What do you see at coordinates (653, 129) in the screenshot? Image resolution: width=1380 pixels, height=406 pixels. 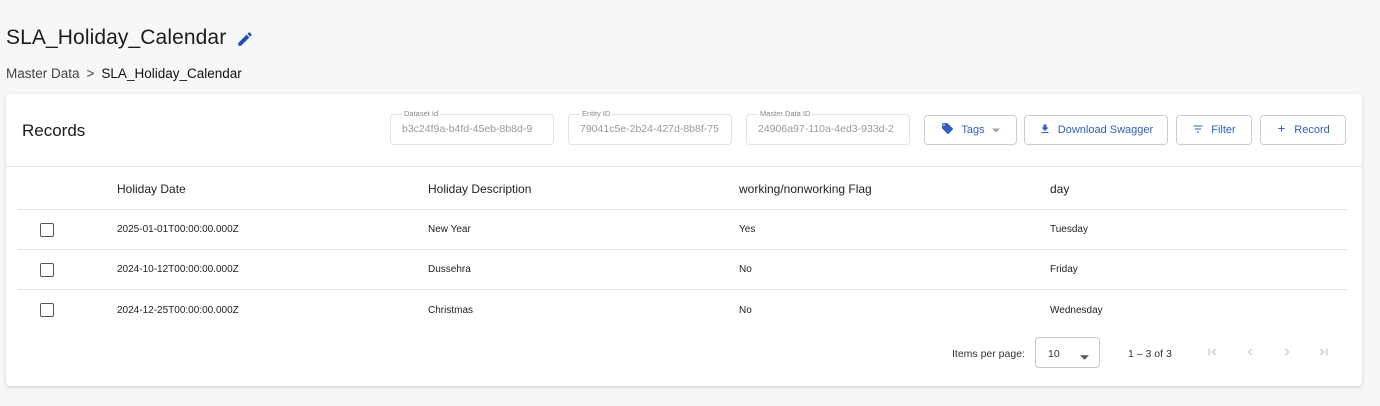 I see `entity-id-input` at bounding box center [653, 129].